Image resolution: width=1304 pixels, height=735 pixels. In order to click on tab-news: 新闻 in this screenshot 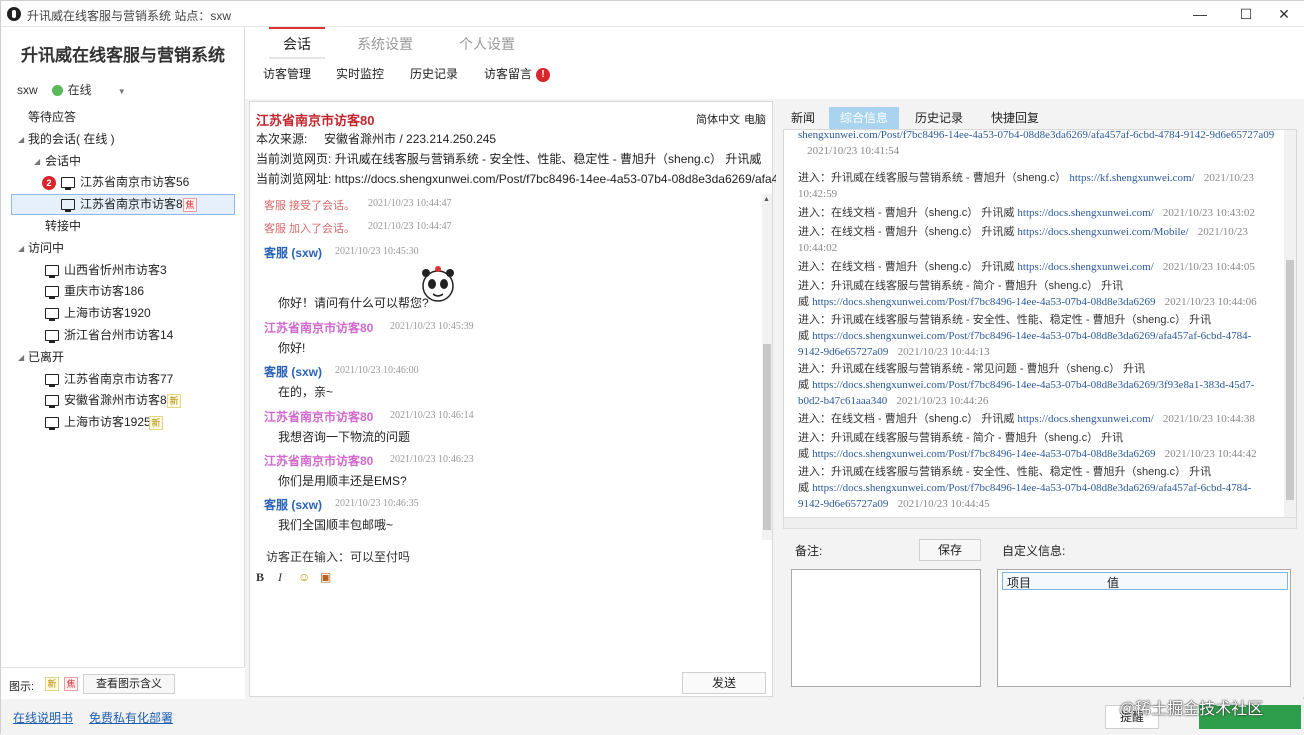, I will do `click(803, 119)`.